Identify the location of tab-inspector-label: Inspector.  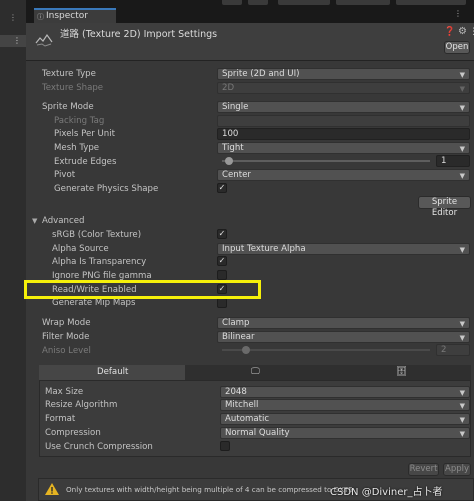
(67, 16).